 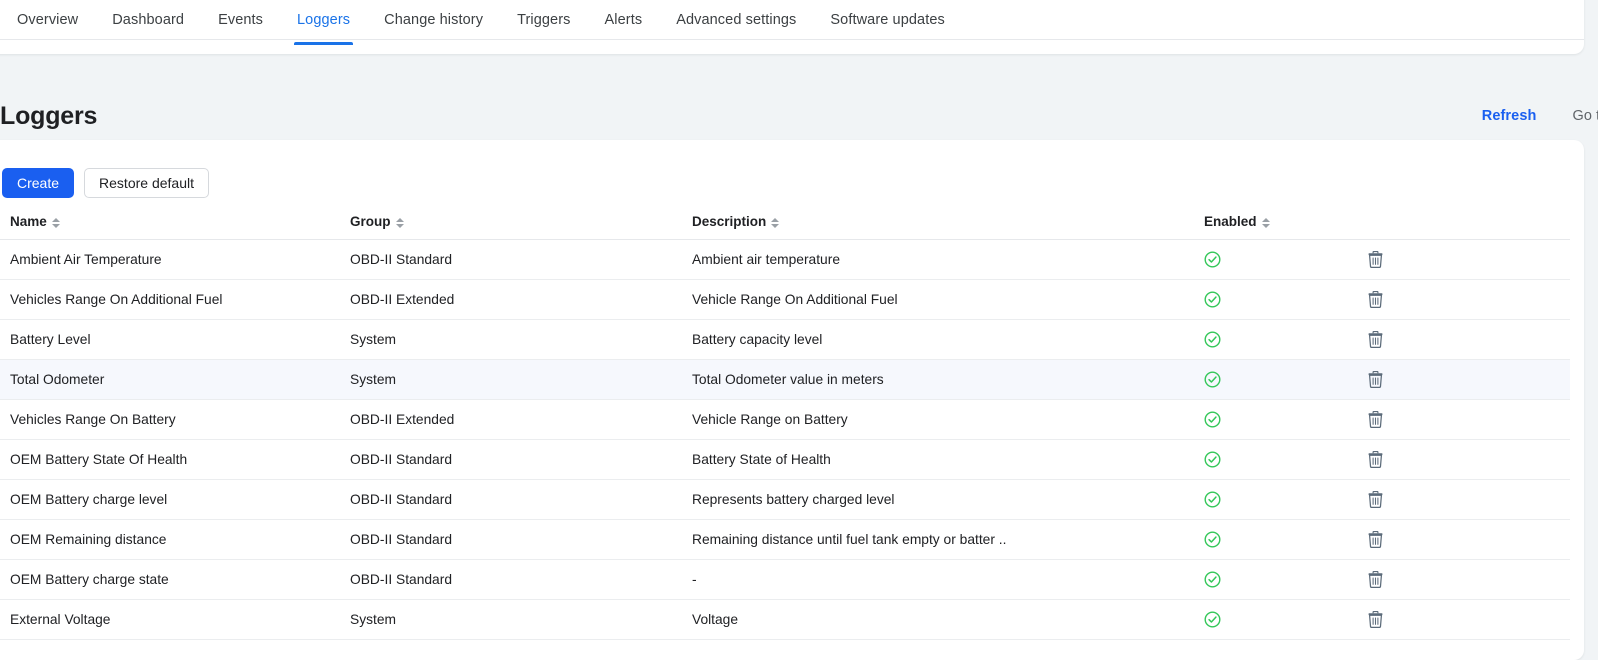 I want to click on cell-name: OEM Battery State Of Health, so click(x=170, y=459).